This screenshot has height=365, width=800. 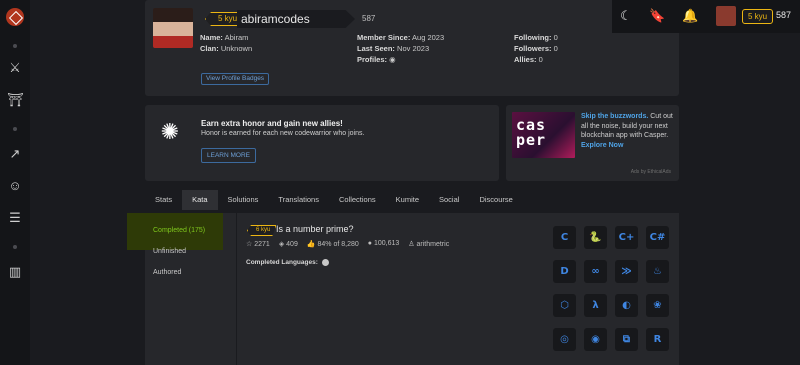 I want to click on tab-stats: Stats, so click(x=163, y=200).